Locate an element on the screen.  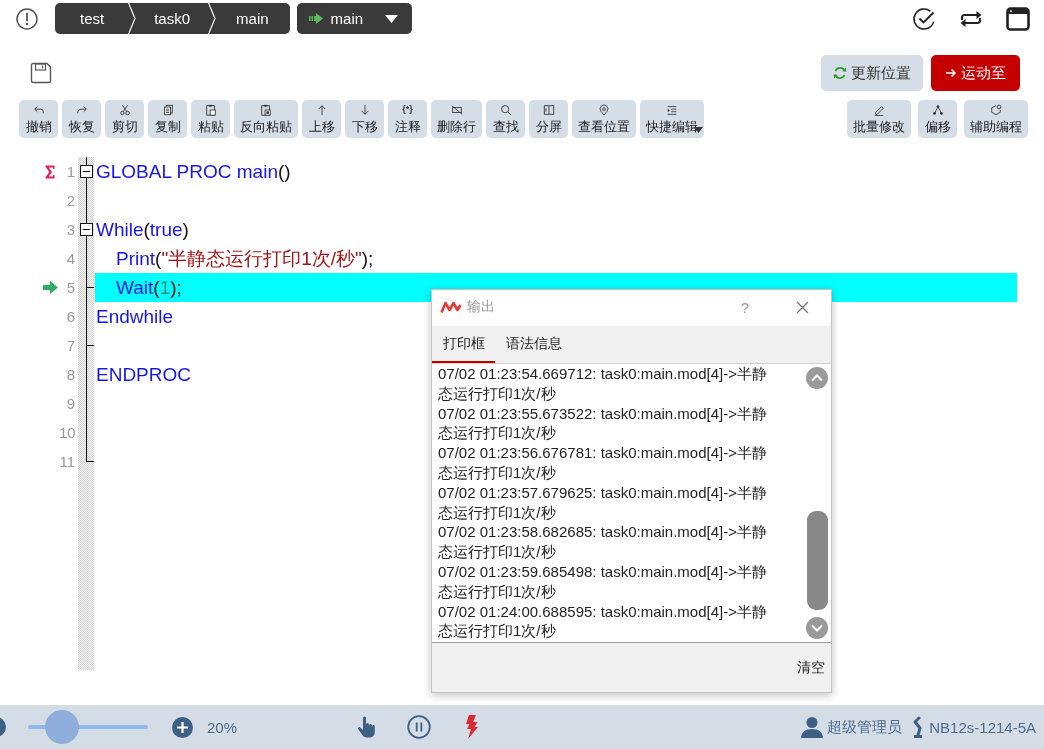
plus-icon is located at coordinates (182, 727).